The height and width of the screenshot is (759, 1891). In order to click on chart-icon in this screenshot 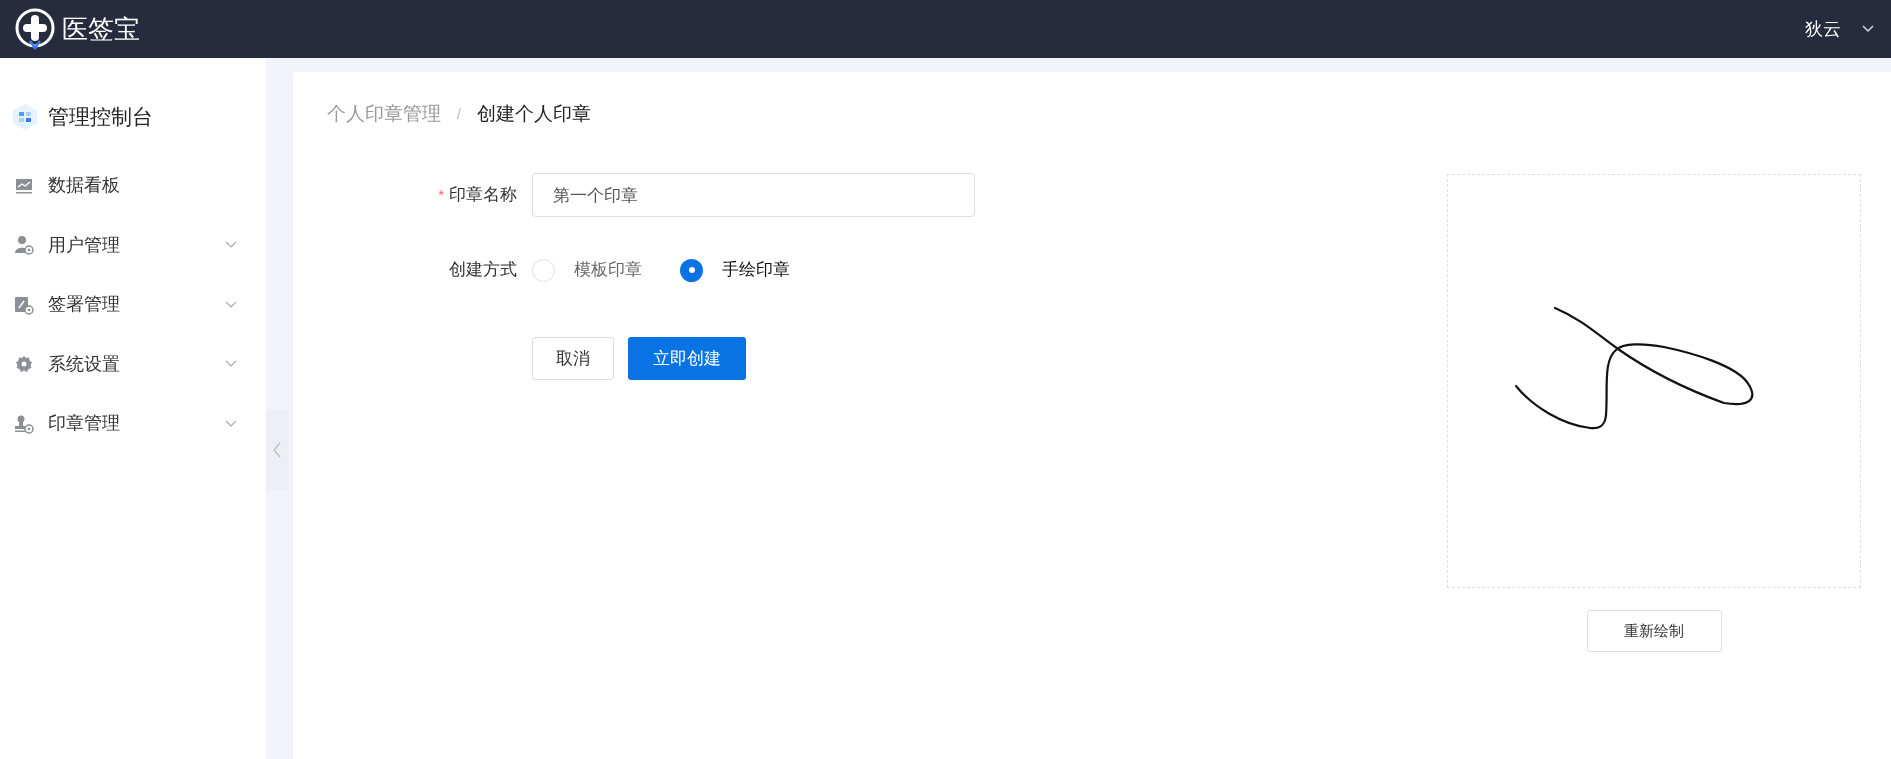, I will do `click(24, 185)`.